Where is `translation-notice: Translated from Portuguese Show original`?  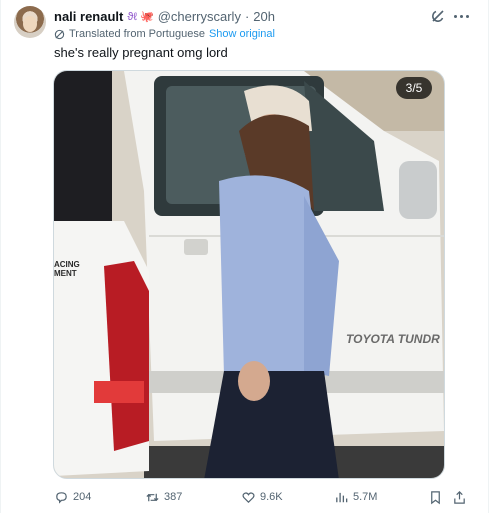 translation-notice: Translated from Portuguese Show original is located at coordinates (164, 34).